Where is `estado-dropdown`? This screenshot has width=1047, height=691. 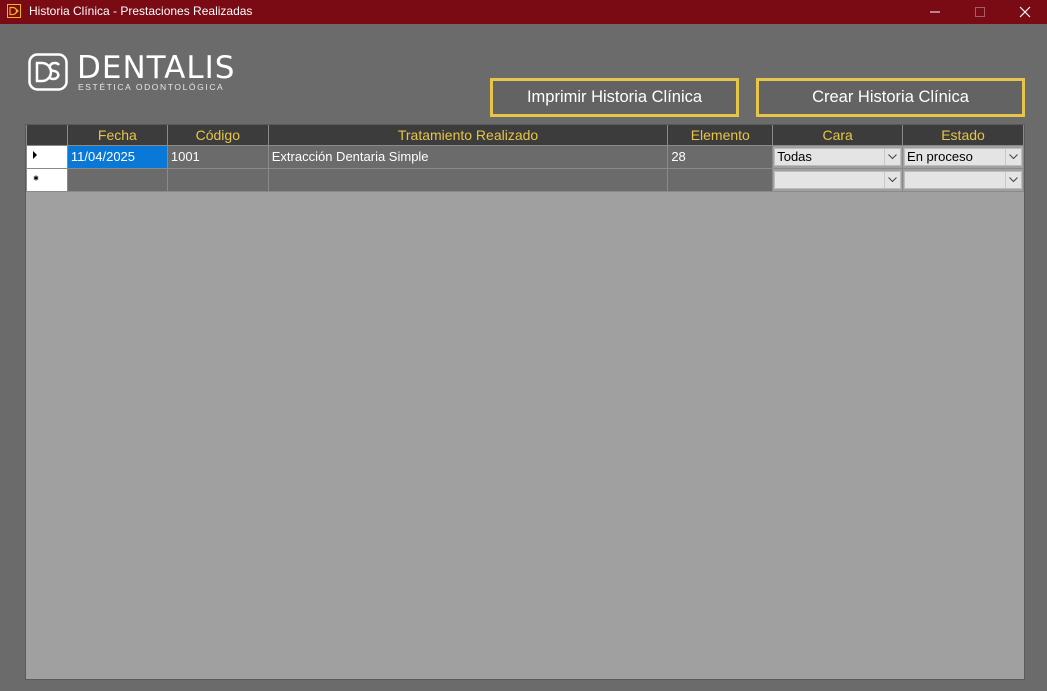 estado-dropdown is located at coordinates (963, 180).